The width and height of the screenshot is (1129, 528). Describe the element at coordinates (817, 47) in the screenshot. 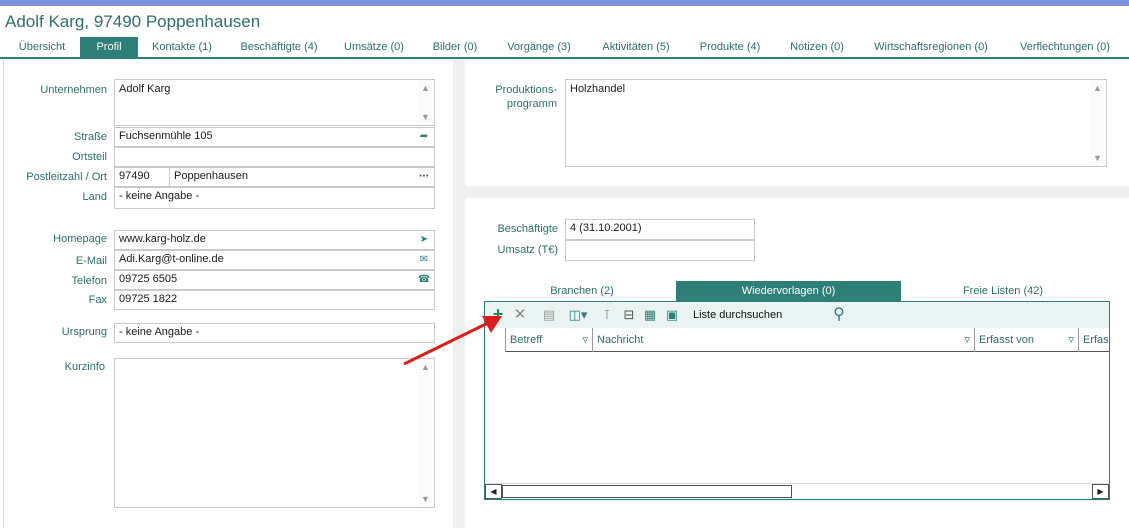

I see `tab-notizen: Notizen (0)` at that location.